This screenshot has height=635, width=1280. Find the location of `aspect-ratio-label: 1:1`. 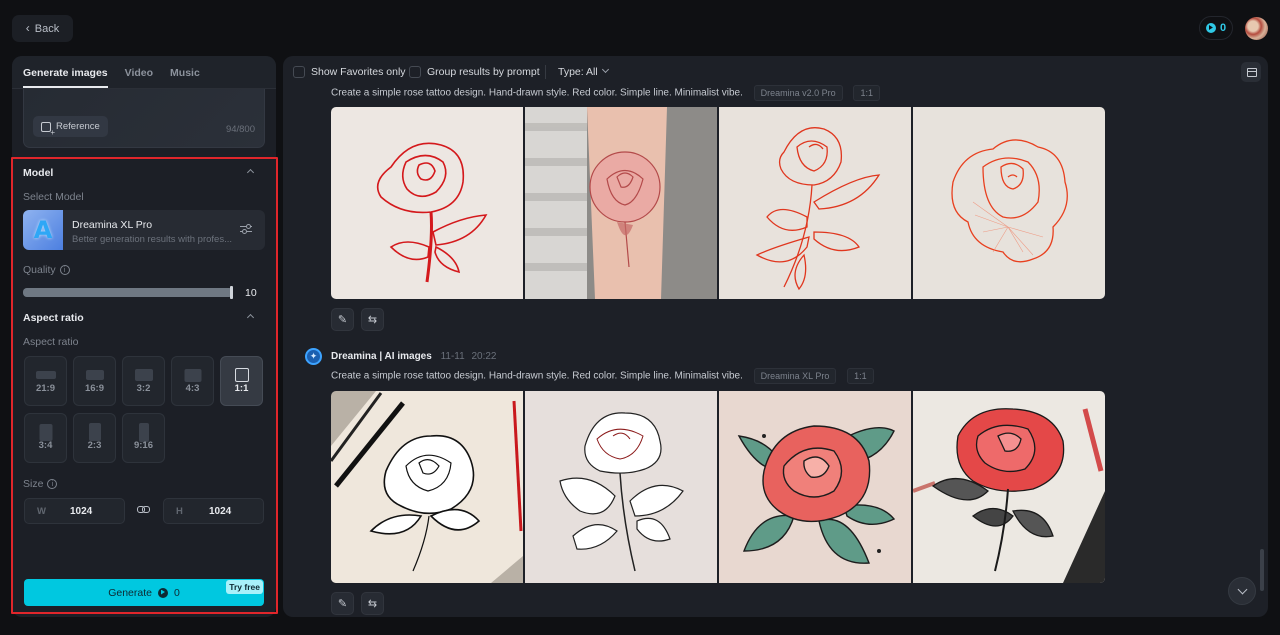

aspect-ratio-label: 1:1 is located at coordinates (241, 388).